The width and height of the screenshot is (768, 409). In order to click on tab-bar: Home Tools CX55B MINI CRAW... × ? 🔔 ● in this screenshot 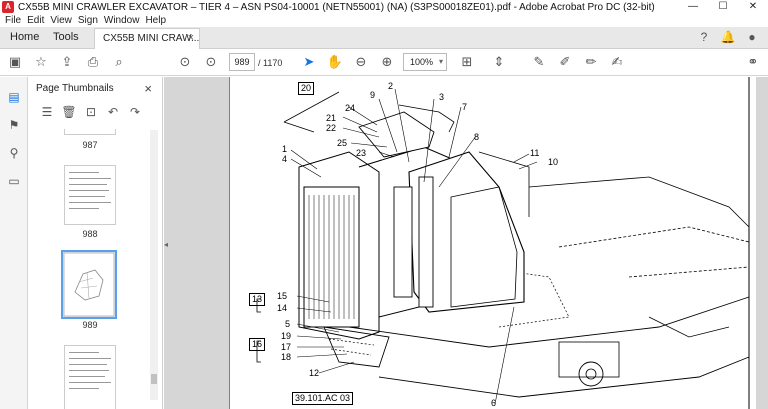, I will do `click(384, 38)`.